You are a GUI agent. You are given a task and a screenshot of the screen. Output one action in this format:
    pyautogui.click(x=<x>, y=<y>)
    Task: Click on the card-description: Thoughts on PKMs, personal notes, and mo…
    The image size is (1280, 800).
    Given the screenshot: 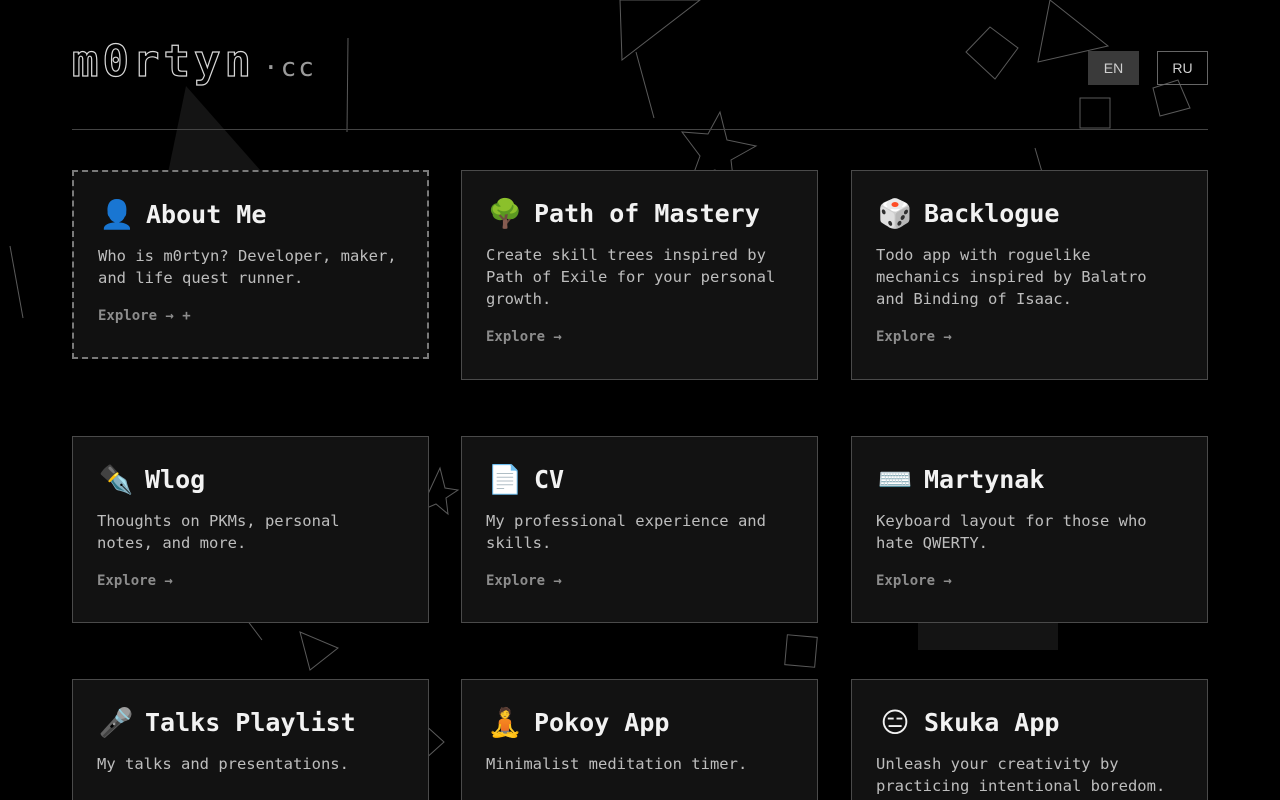 What is the action you would take?
    pyautogui.click(x=218, y=532)
    